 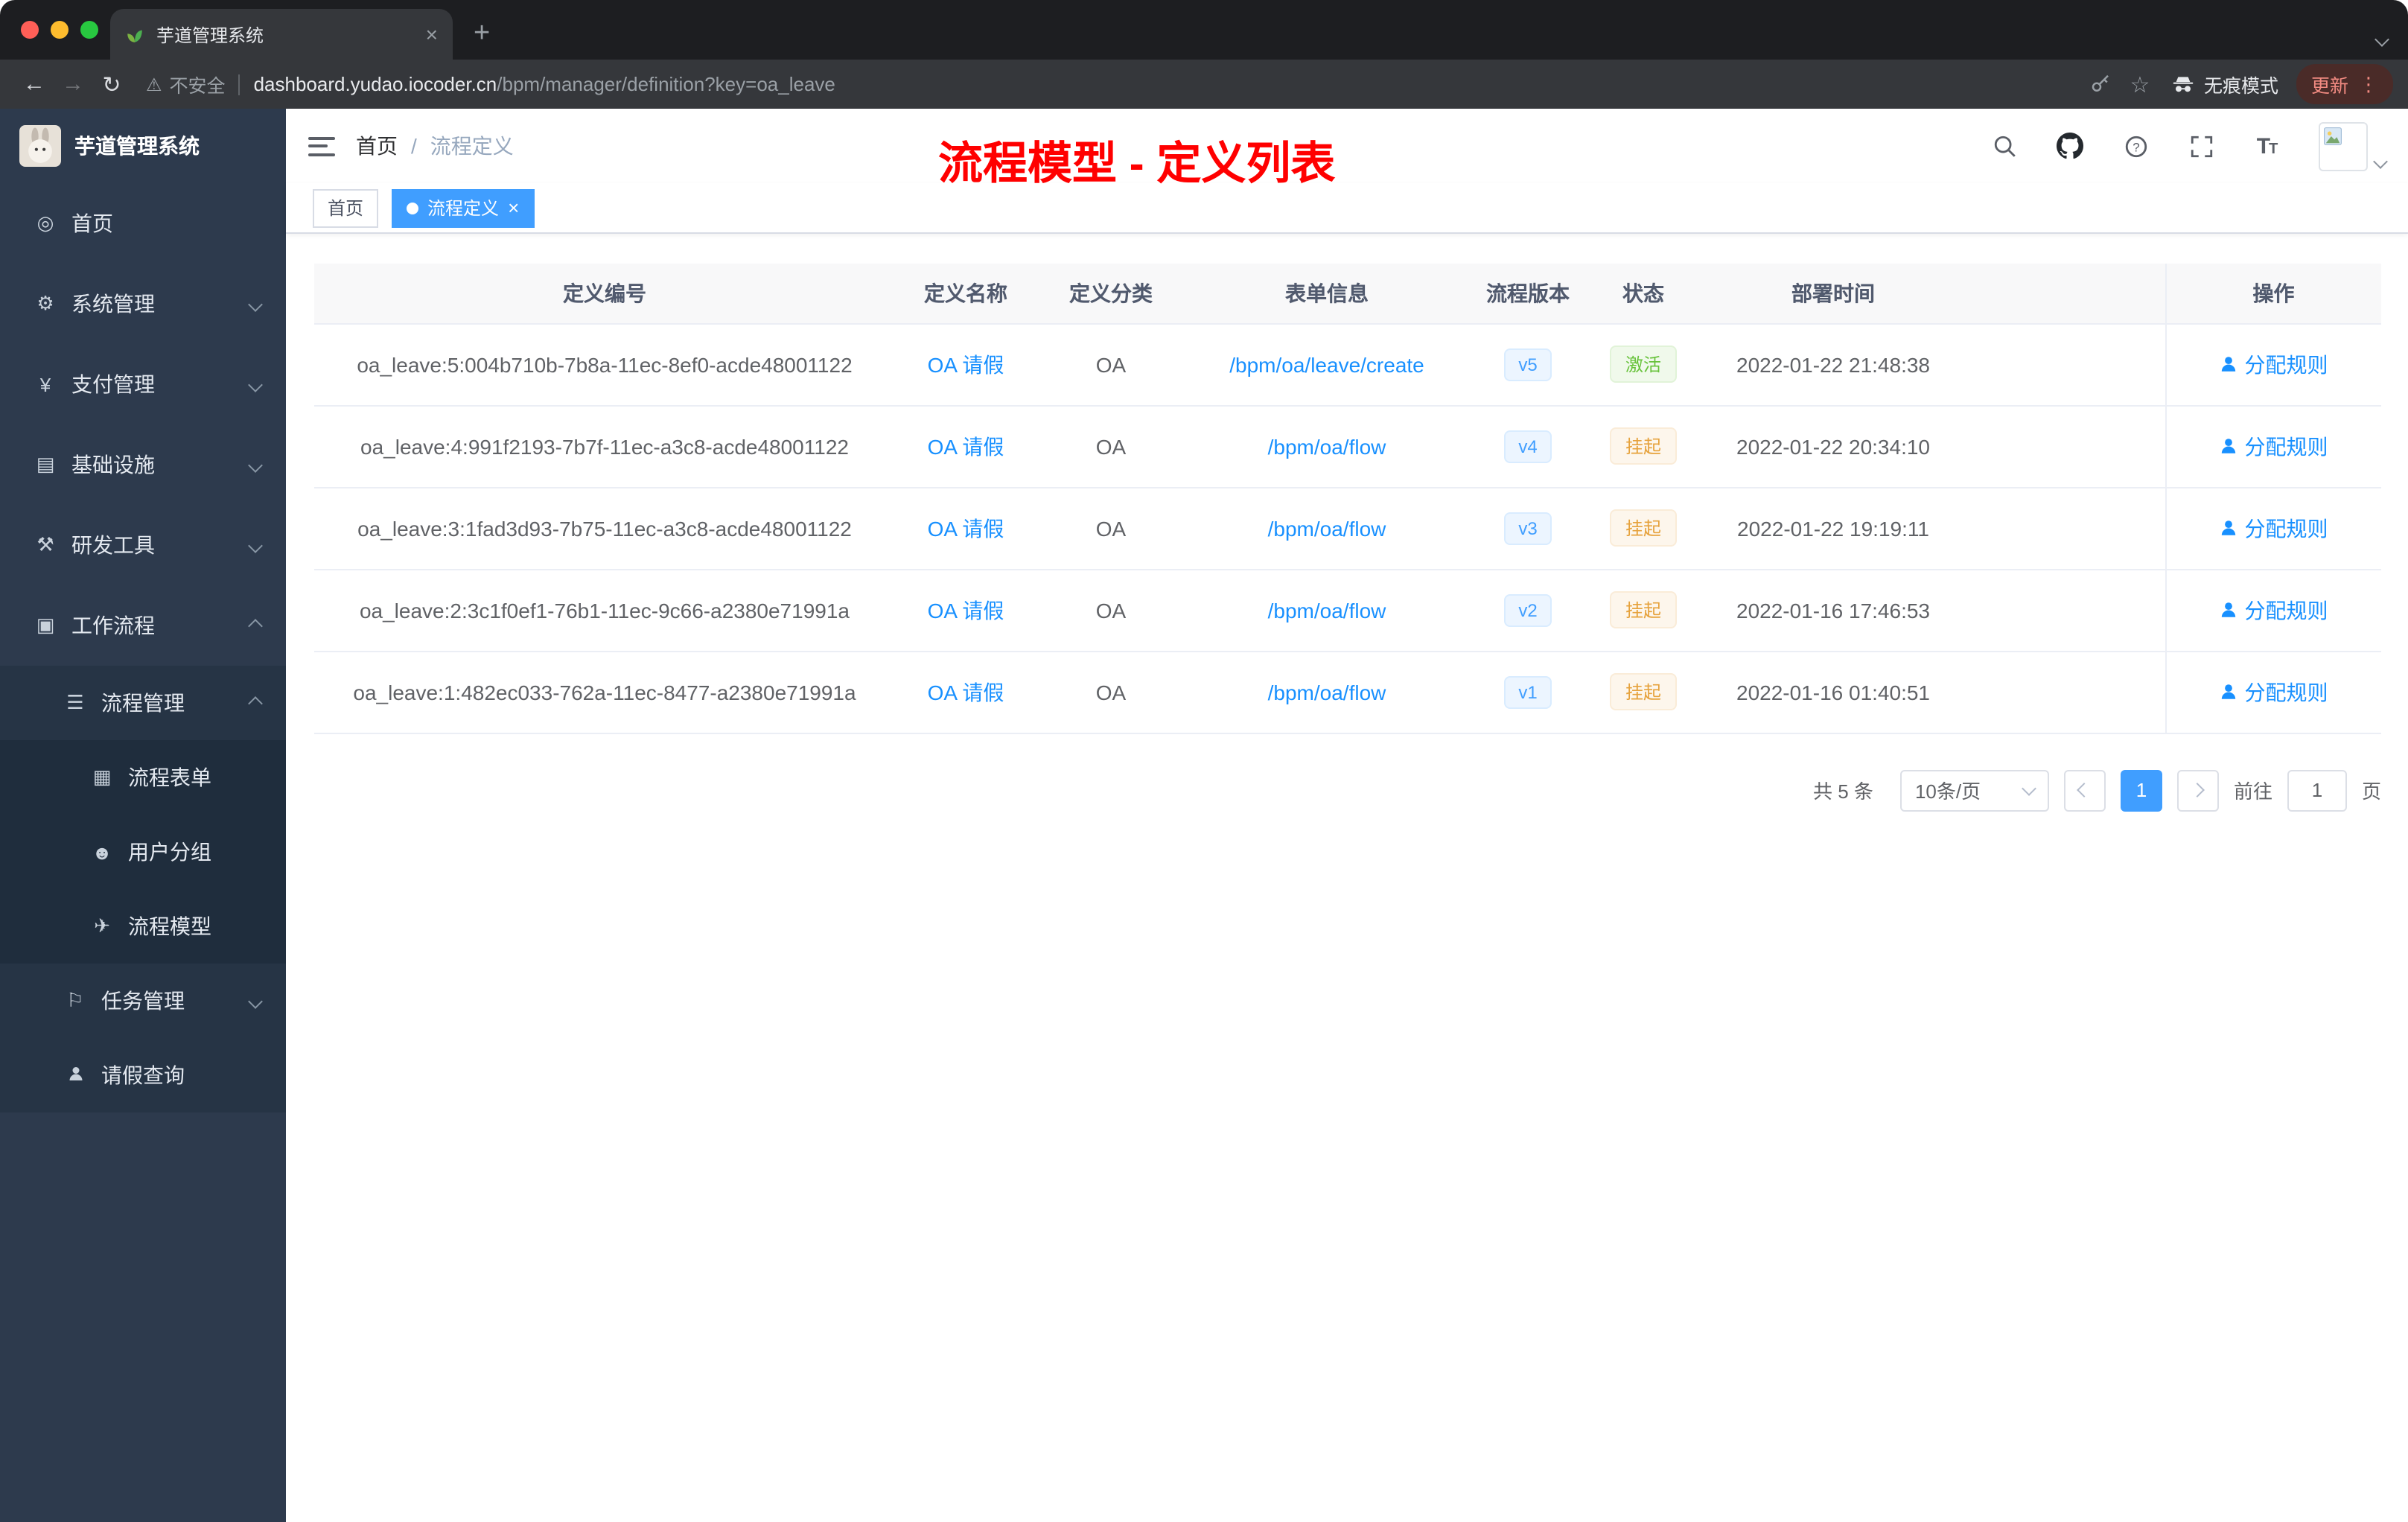 What do you see at coordinates (2197, 790) in the screenshot?
I see `next-page-button` at bounding box center [2197, 790].